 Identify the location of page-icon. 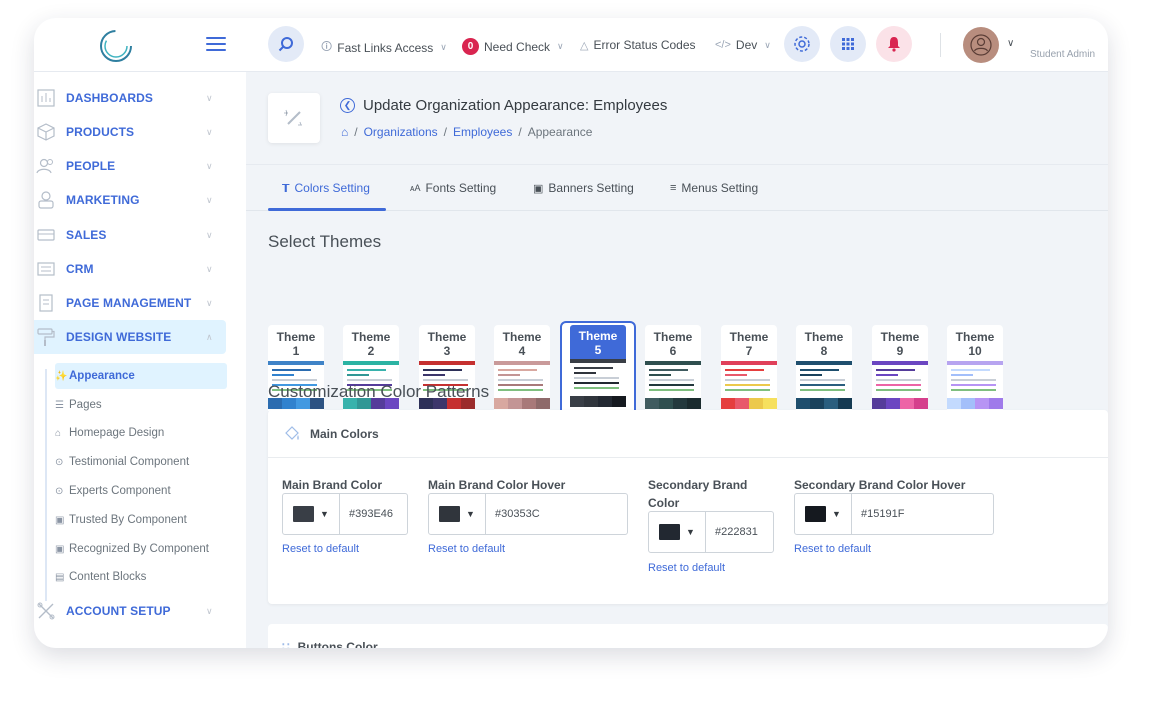
(46, 303).